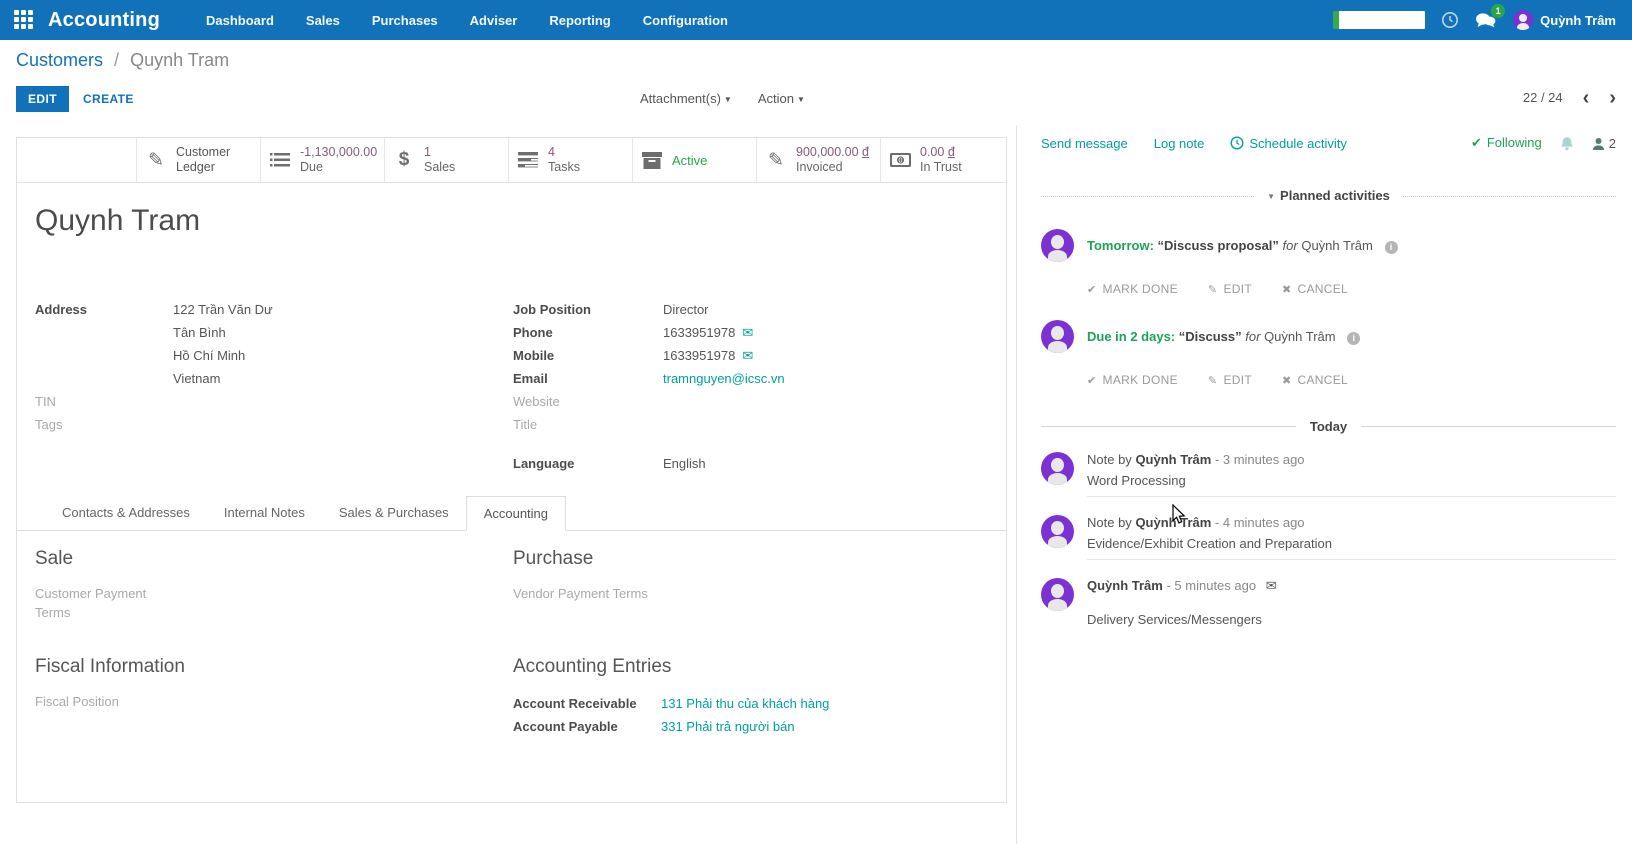  What do you see at coordinates (1586, 98) in the screenshot?
I see `pager-previous-icon: ‹` at bounding box center [1586, 98].